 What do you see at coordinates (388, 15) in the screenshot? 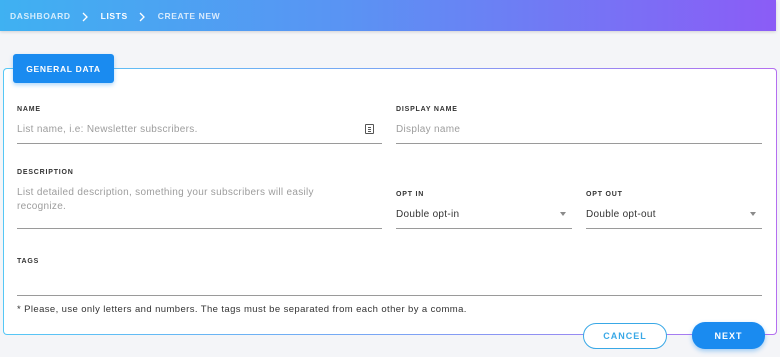
I see `top-bar: DASHBOARD LISTS CREATE NEW` at bounding box center [388, 15].